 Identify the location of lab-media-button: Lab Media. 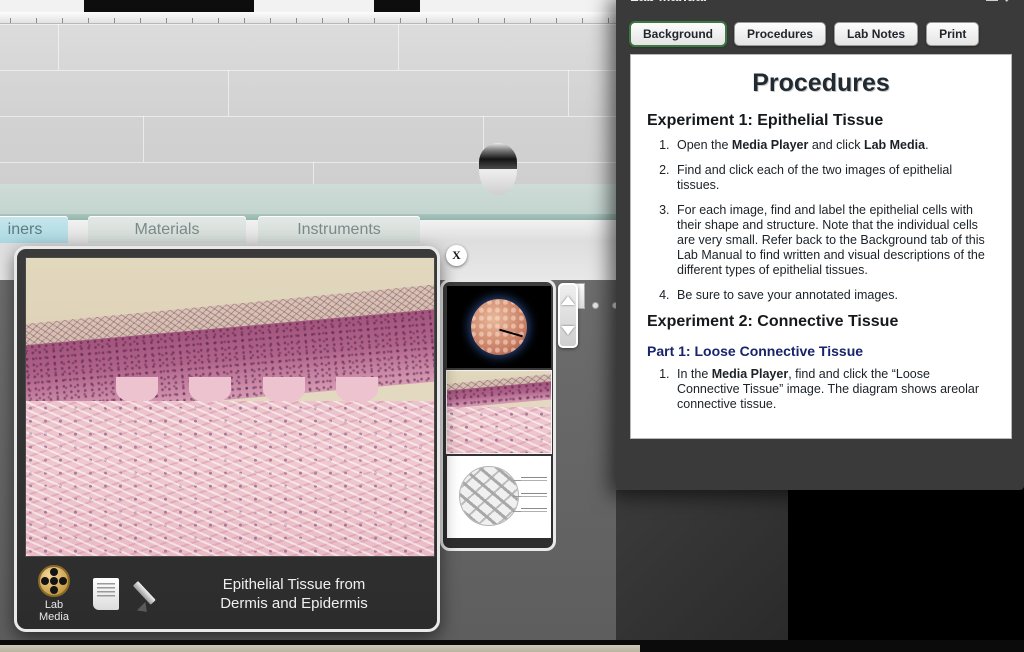
(54, 594).